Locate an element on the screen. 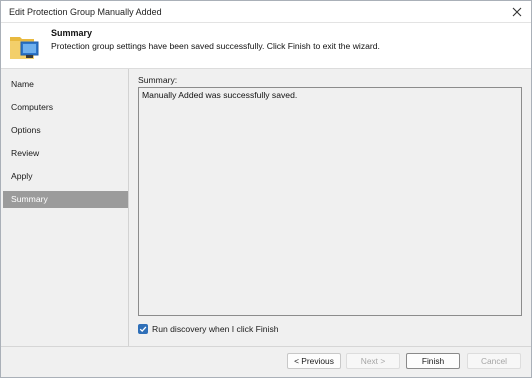 The height and width of the screenshot is (378, 532). cancel-button: Cancel is located at coordinates (494, 361).